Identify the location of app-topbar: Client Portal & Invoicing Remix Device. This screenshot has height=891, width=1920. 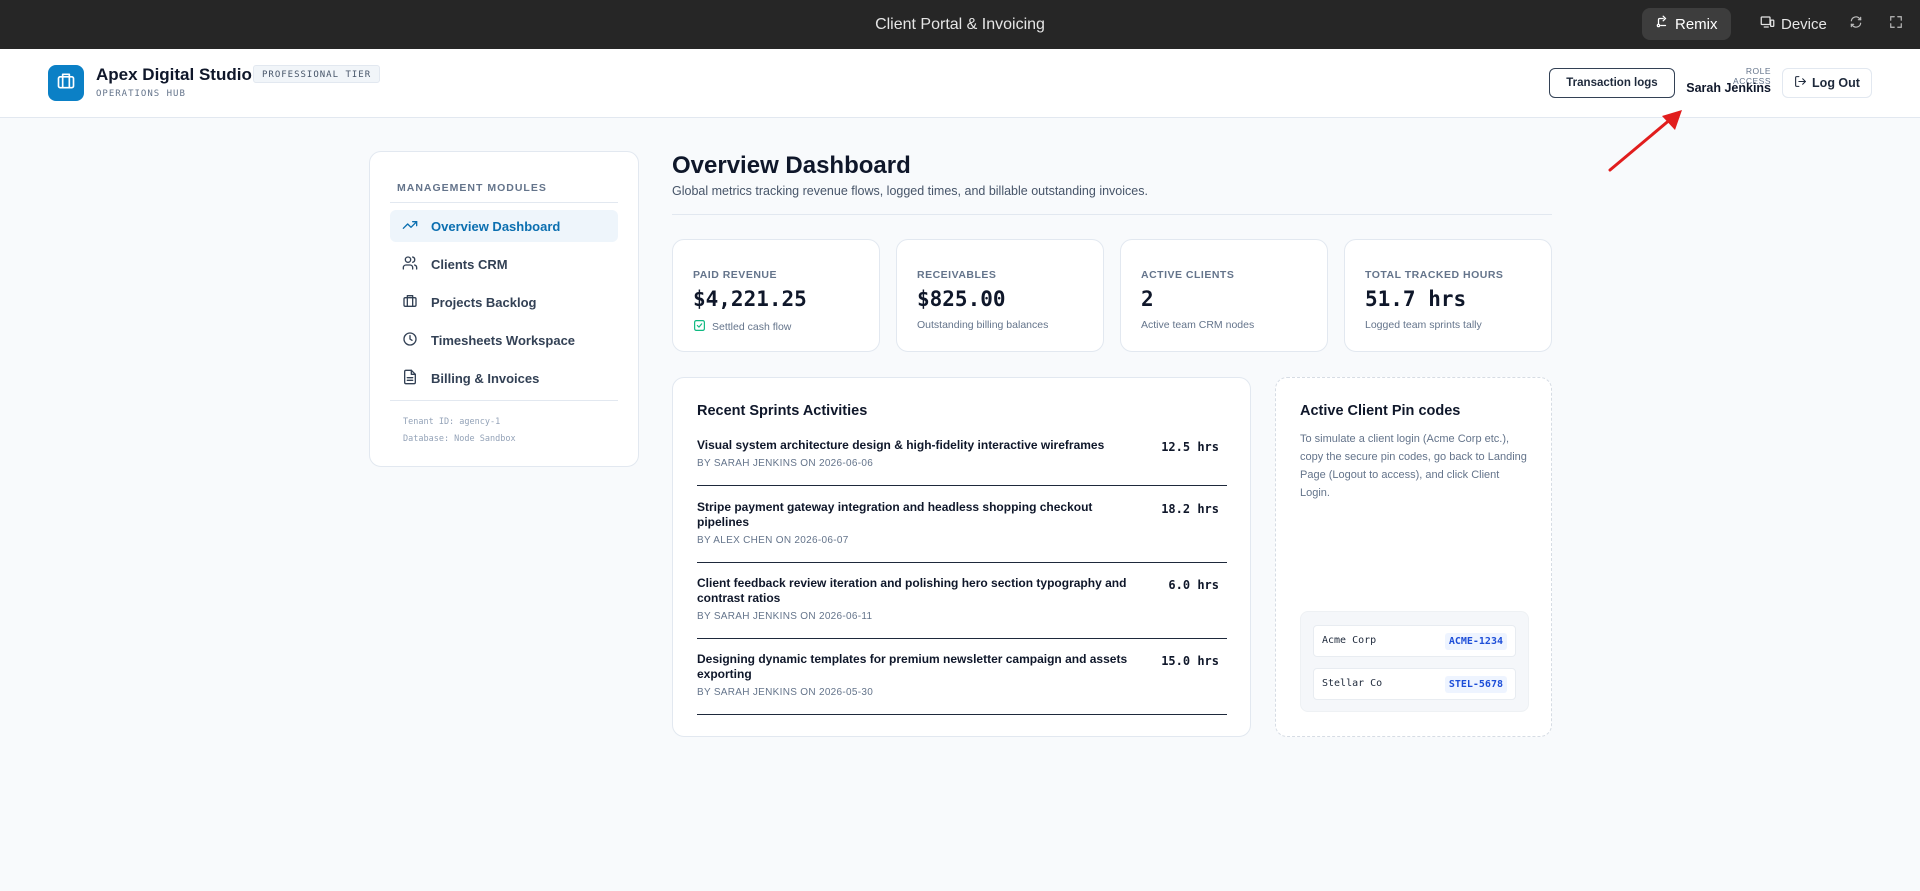
(960, 24).